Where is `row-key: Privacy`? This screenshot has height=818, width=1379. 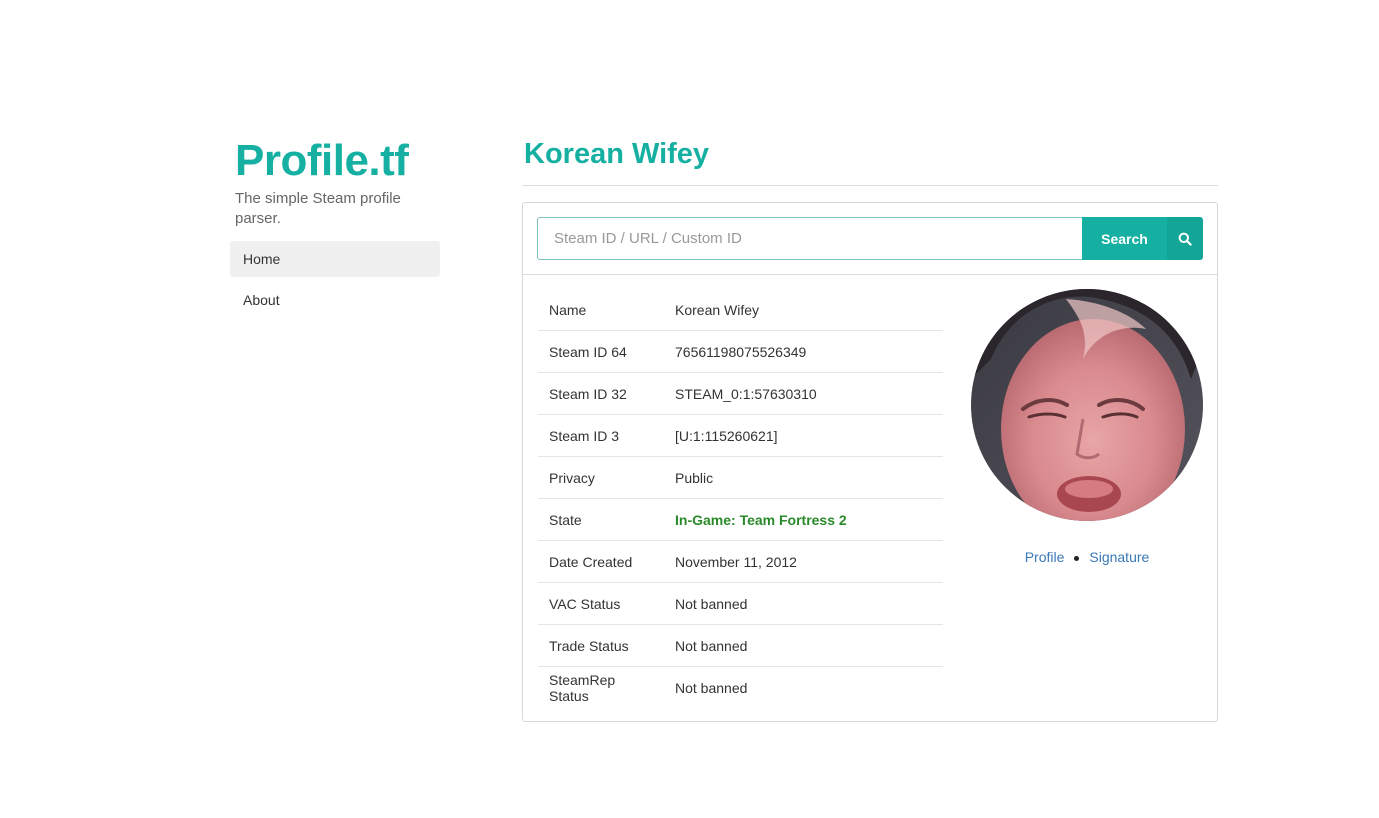
row-key: Privacy is located at coordinates (601, 477).